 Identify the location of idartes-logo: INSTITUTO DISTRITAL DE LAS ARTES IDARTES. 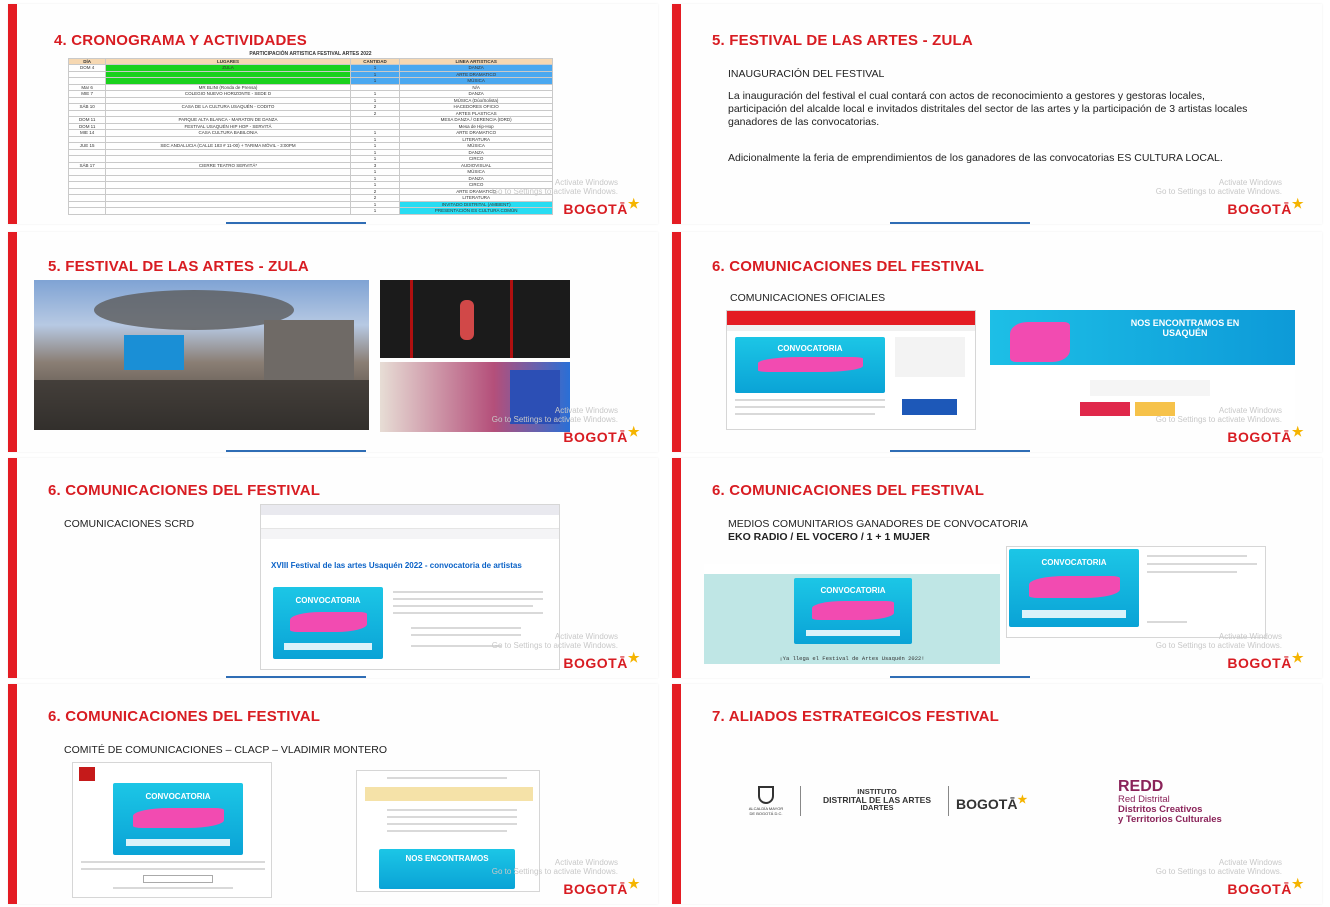
(877, 799).